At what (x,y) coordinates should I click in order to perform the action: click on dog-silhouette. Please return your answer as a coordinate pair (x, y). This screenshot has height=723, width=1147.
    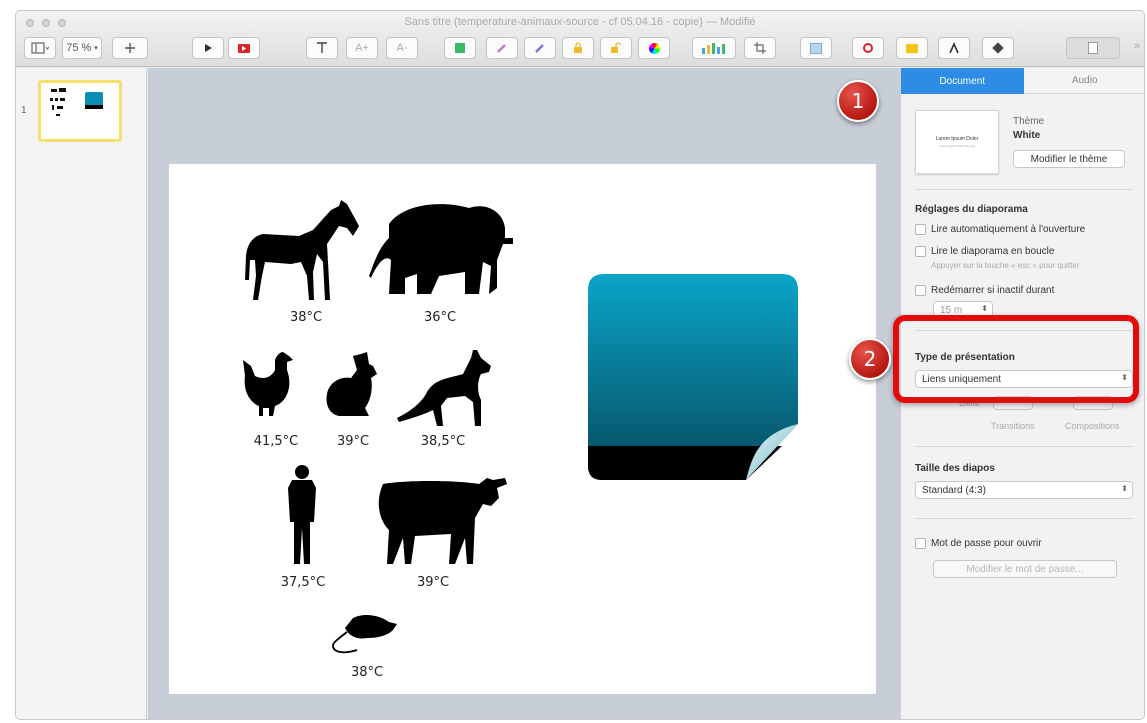
    Looking at the image, I should click on (445, 388).